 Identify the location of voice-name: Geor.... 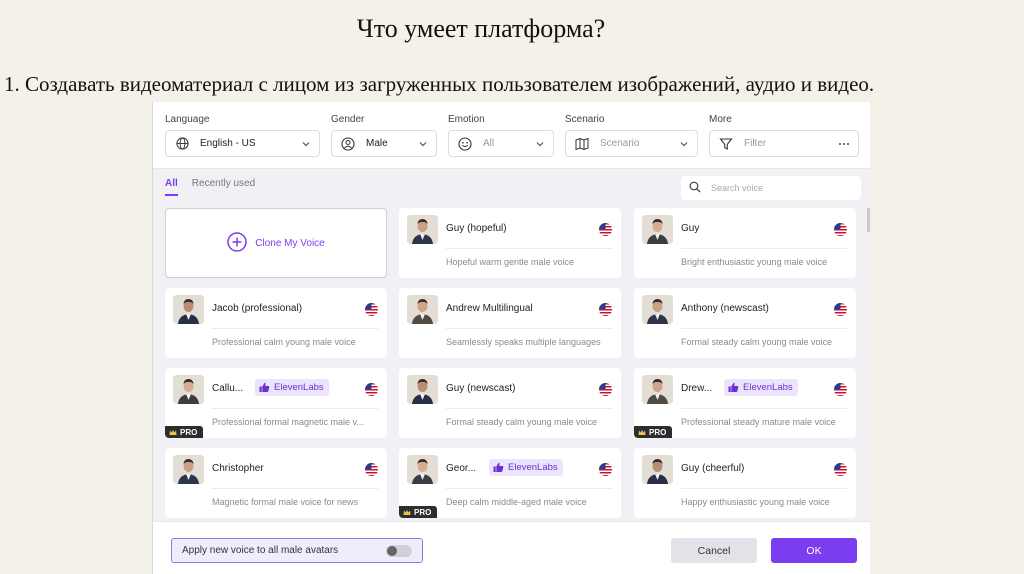
(461, 468).